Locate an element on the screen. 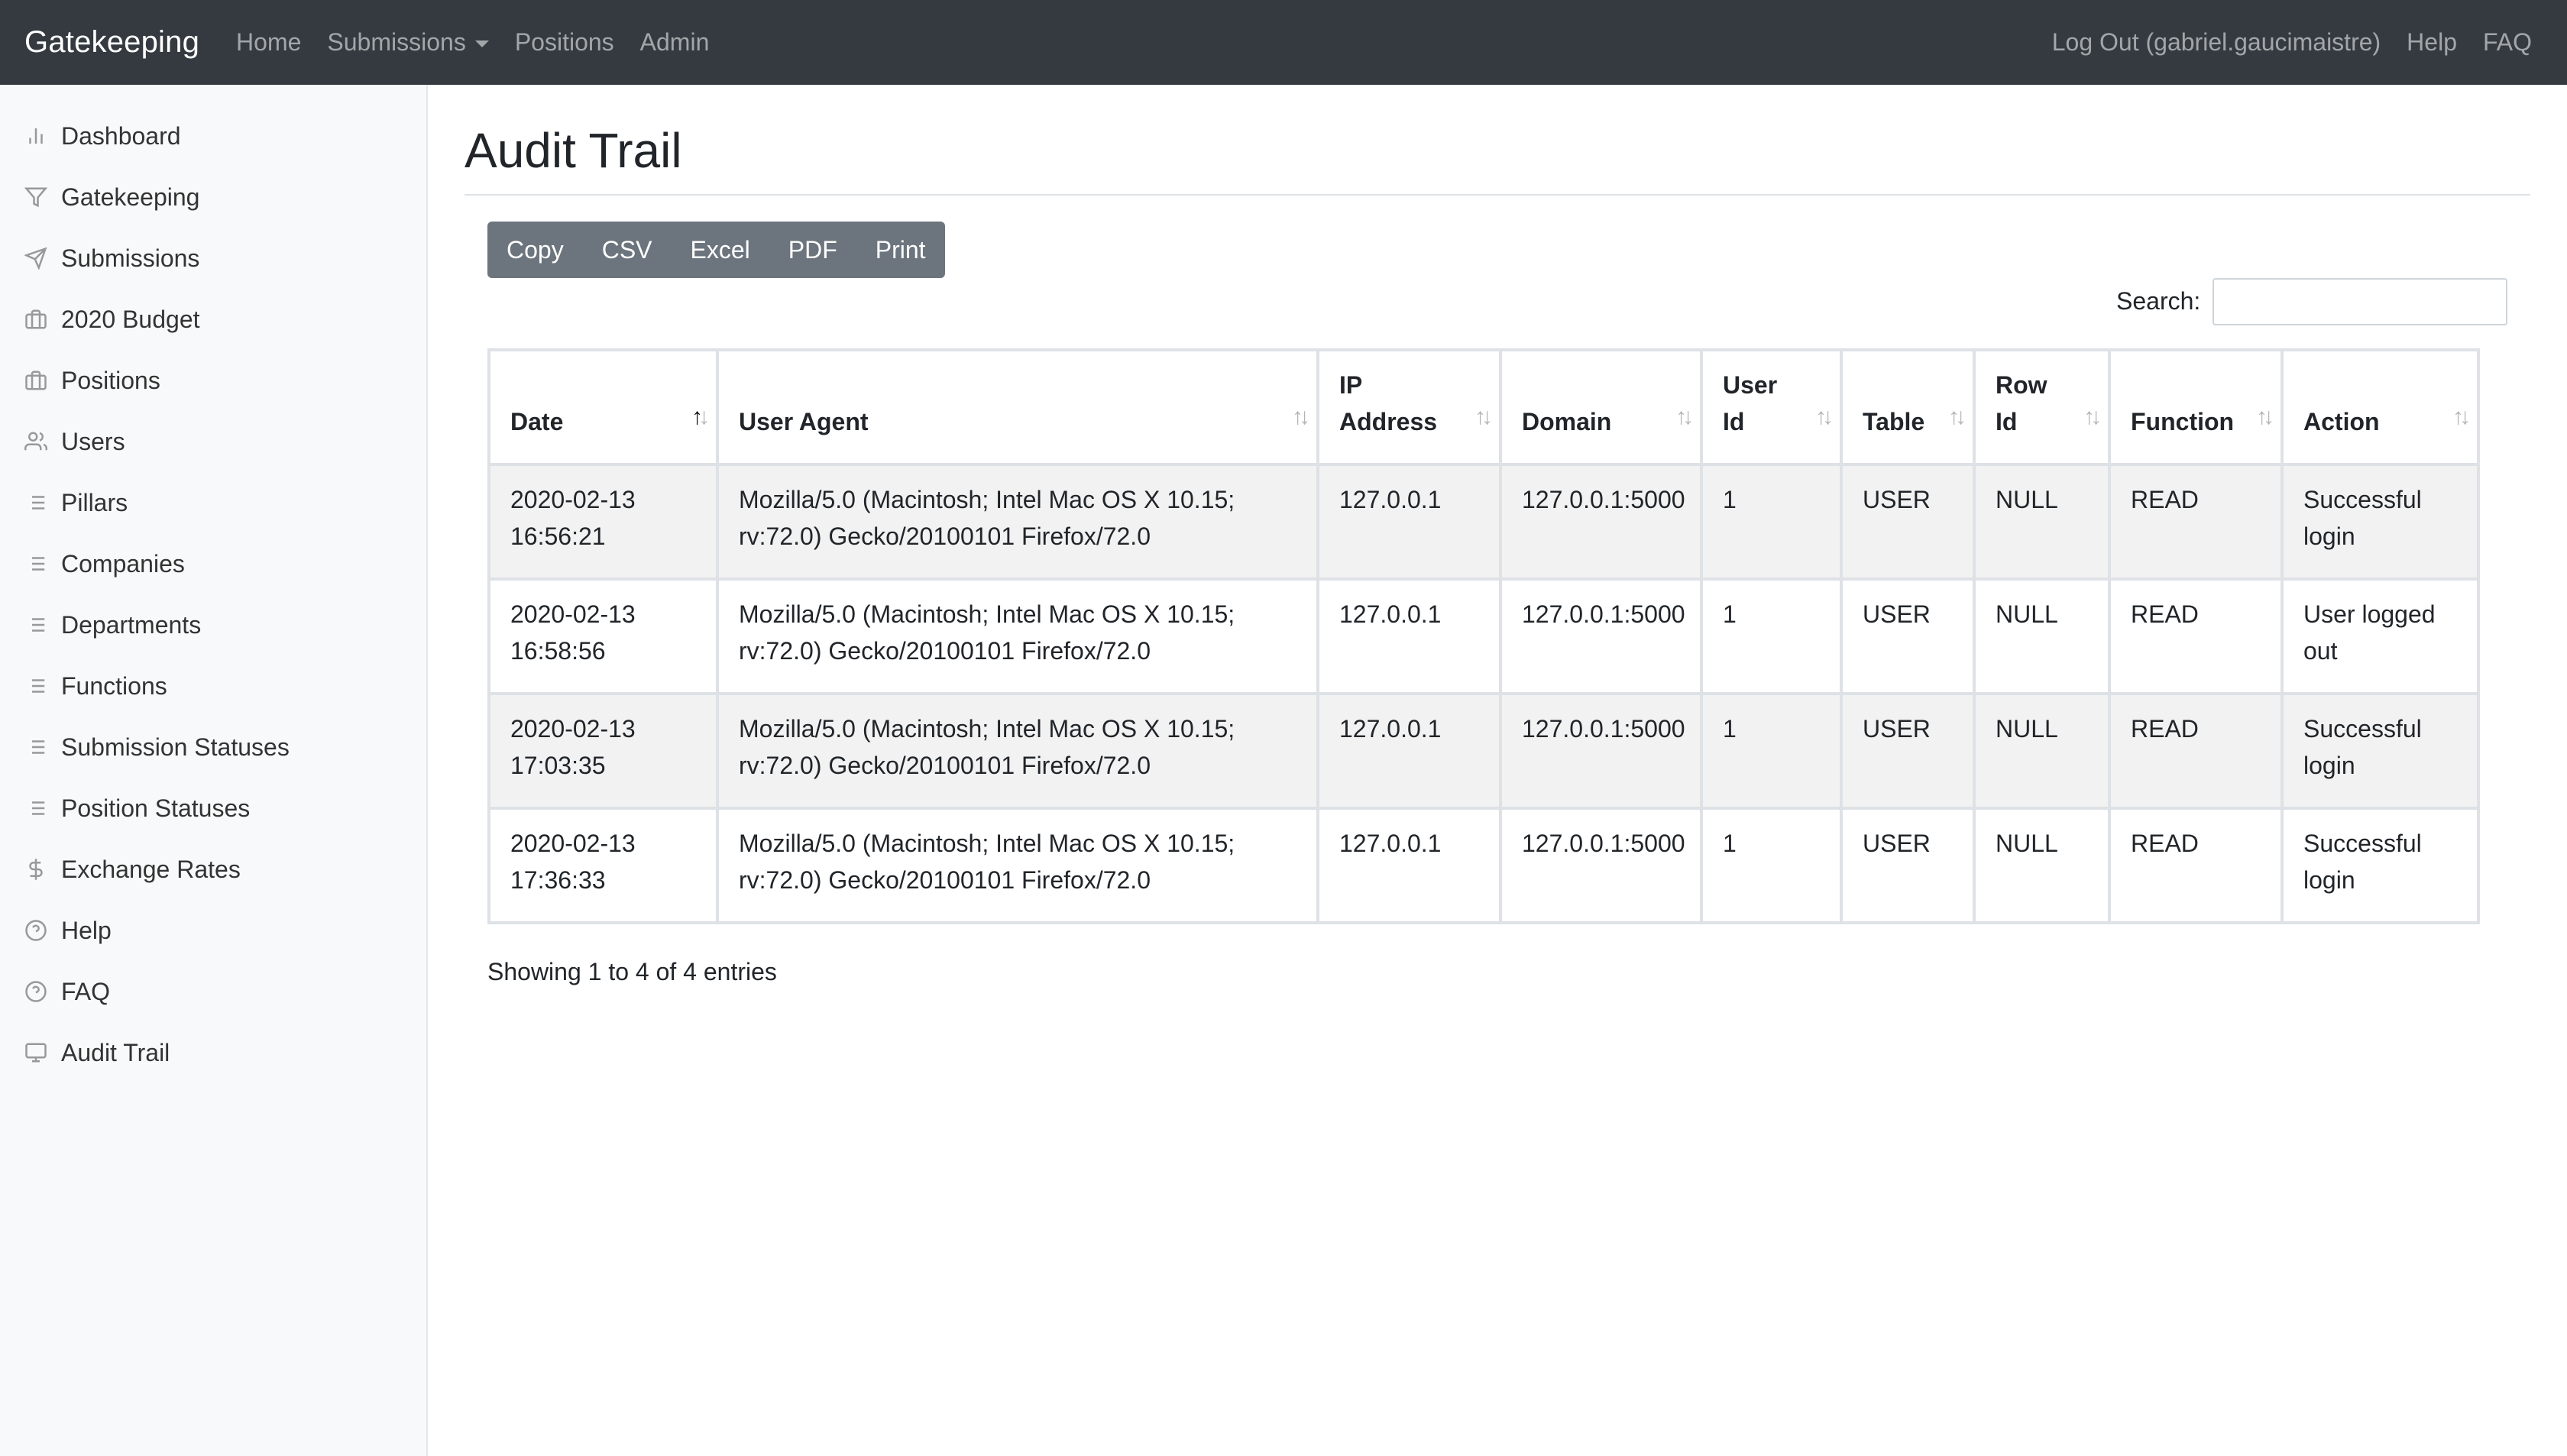 The height and width of the screenshot is (1456, 2567). nav-faq-link: FAQ is located at coordinates (2507, 42).